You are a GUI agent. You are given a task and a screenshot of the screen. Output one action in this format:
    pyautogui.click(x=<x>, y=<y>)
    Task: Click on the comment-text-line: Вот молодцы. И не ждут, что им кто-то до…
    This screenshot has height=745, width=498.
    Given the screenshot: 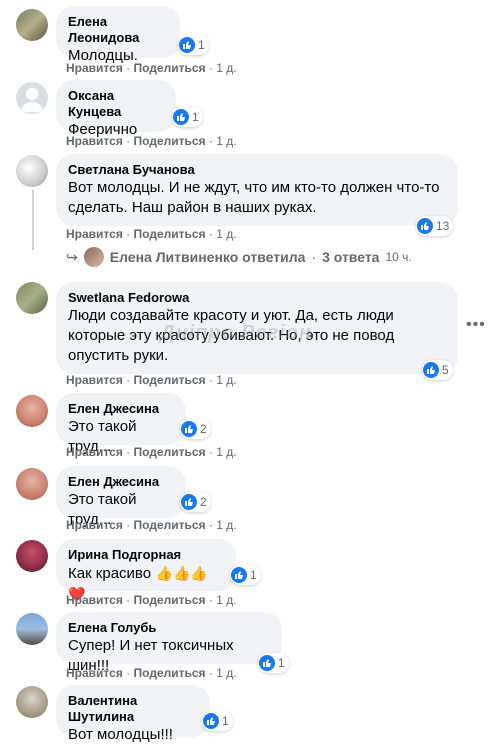 What is the action you would take?
    pyautogui.click(x=254, y=187)
    